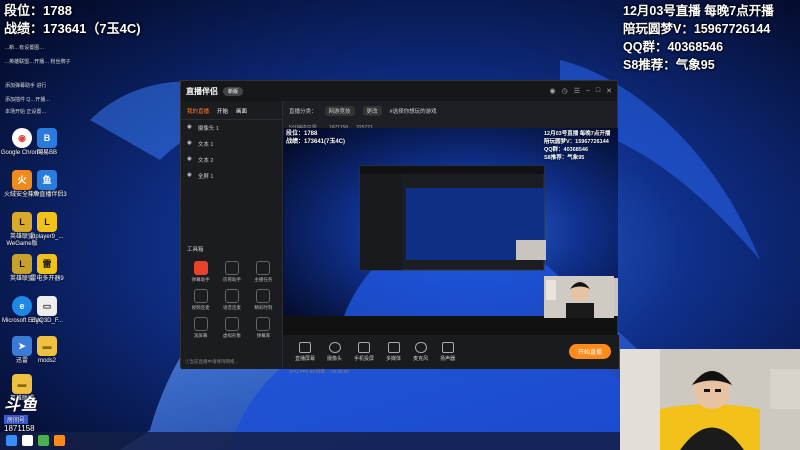  What do you see at coordinates (26, 86) in the screenshot?
I see `notif-line: 添加弹幕助手 进行` at bounding box center [26, 86].